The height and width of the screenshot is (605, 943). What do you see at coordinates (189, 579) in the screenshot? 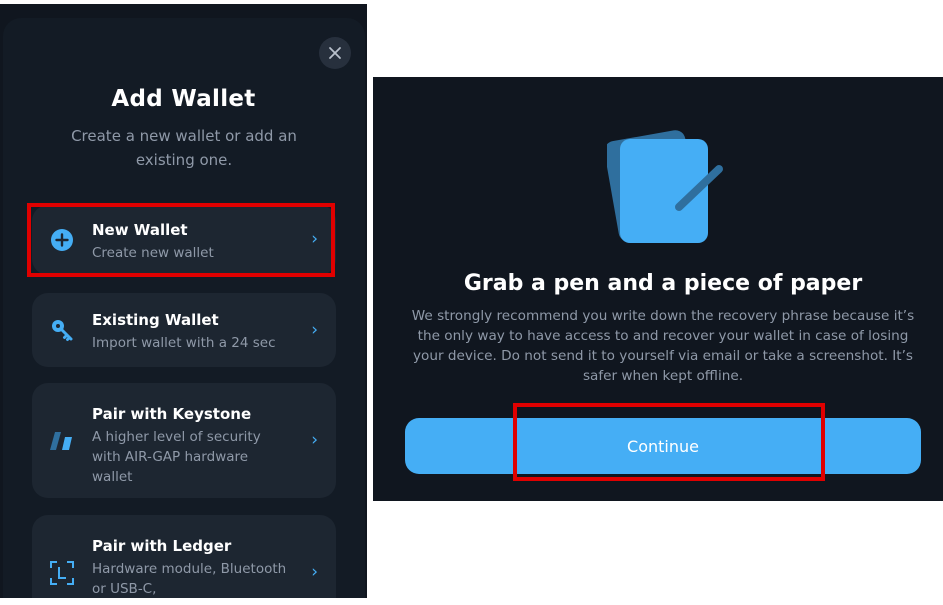
I see `option-description: Hardware module, Bluetooth or USB-C,` at bounding box center [189, 579].